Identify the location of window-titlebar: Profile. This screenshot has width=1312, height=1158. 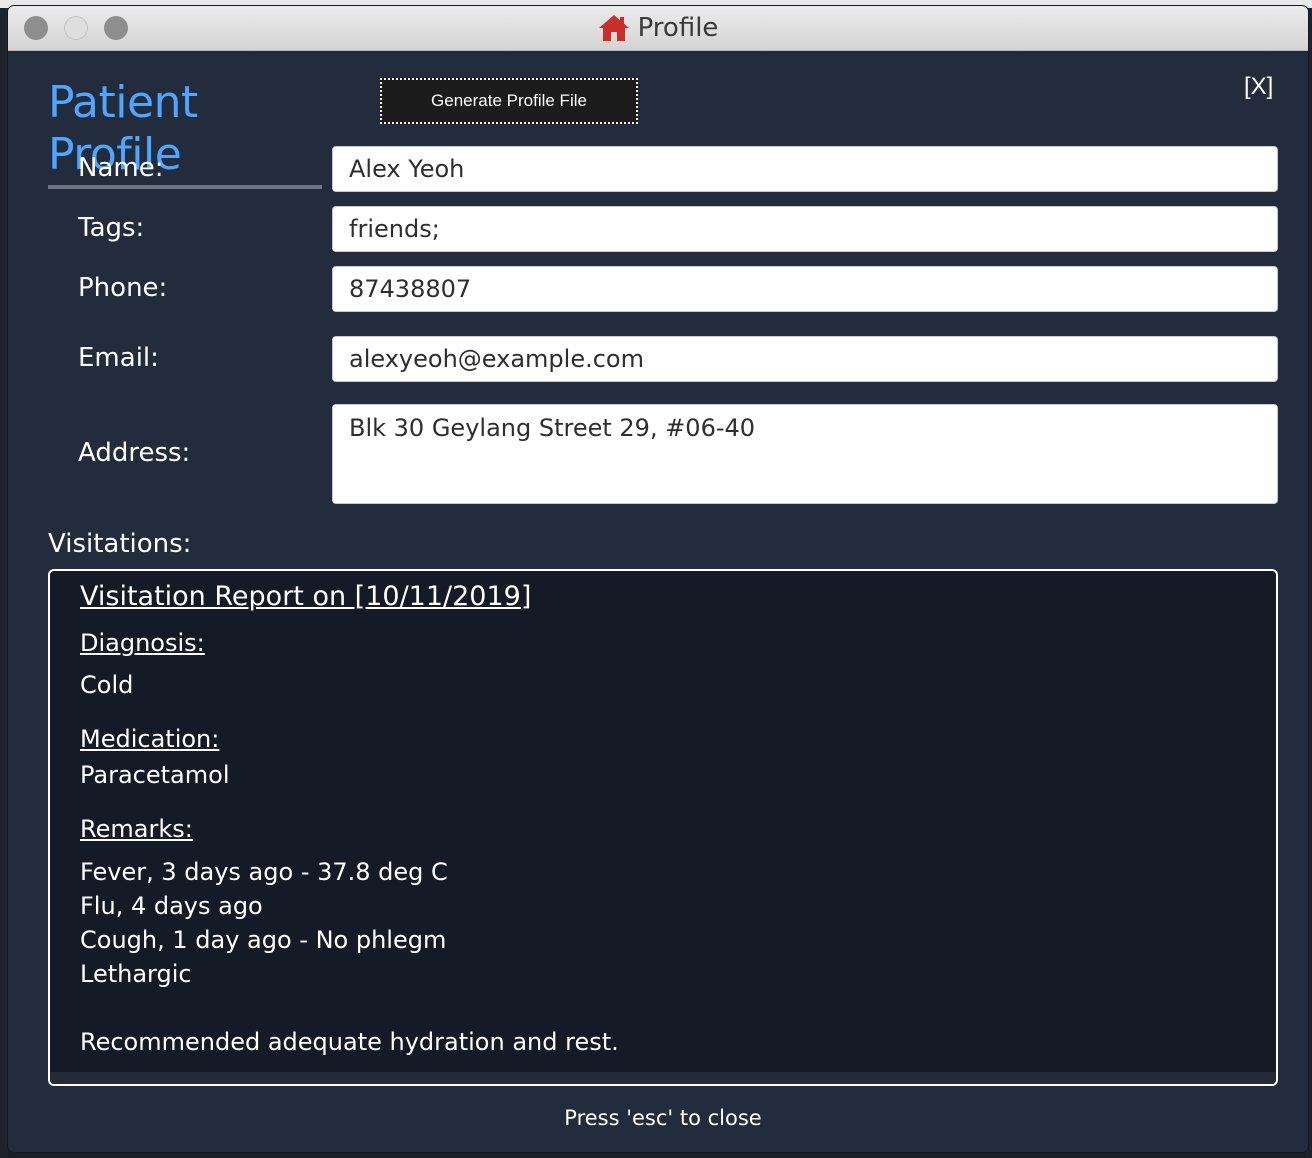
(658, 28).